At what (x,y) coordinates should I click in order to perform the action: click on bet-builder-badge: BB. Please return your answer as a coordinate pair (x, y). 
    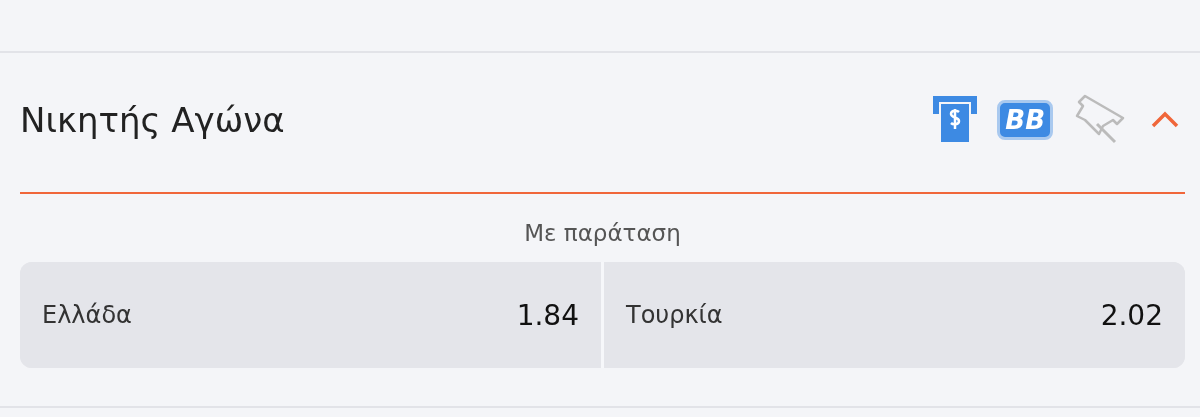
    Looking at the image, I should click on (1025, 119).